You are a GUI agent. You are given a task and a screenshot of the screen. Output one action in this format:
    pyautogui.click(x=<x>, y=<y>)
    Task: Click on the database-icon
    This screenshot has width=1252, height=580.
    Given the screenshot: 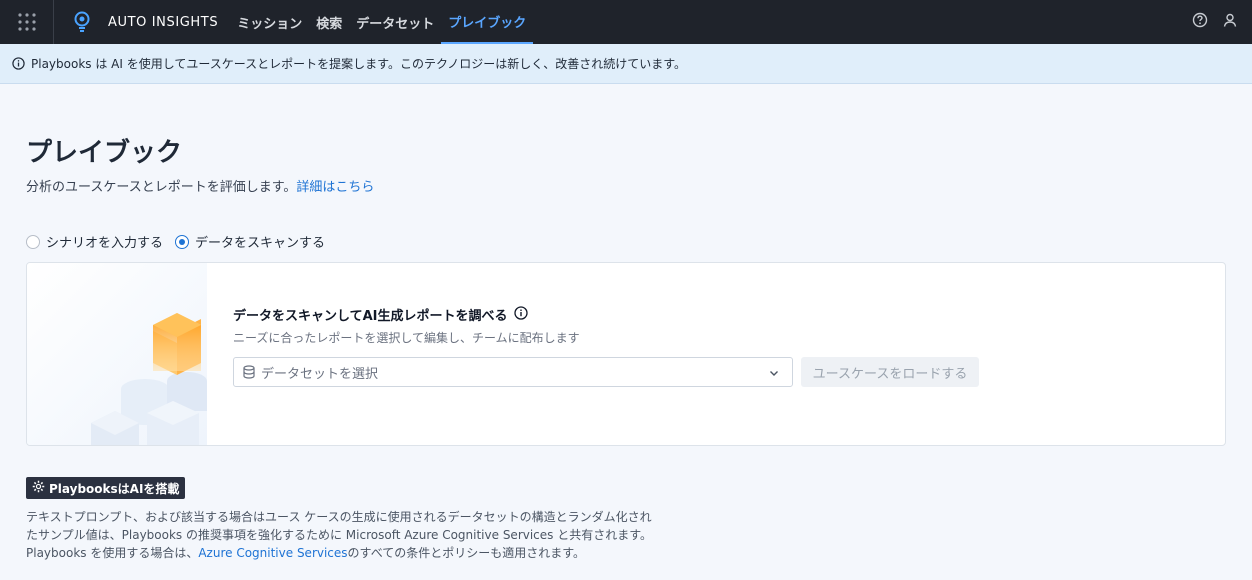 What is the action you would take?
    pyautogui.click(x=249, y=372)
    